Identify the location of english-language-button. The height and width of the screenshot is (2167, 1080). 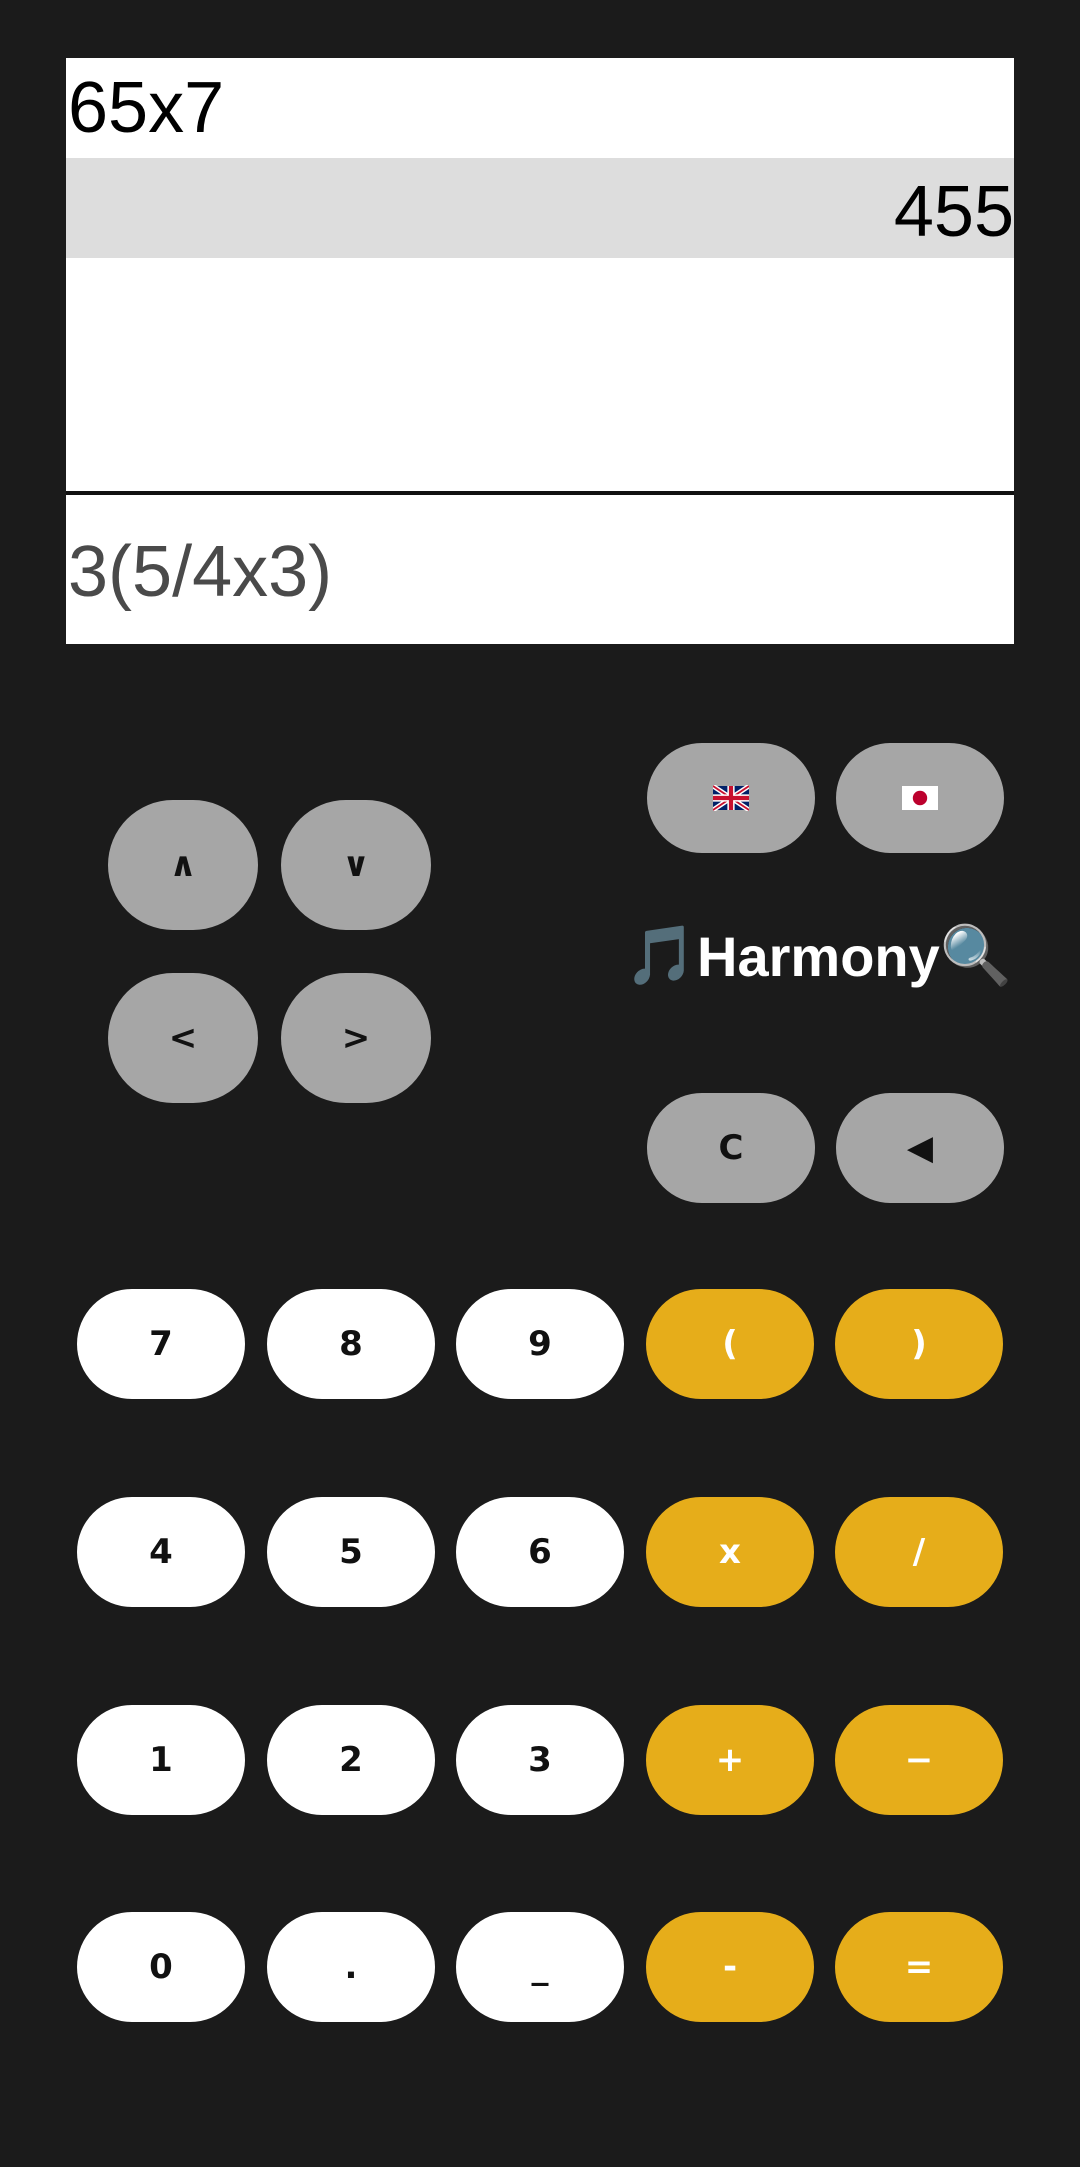
(731, 798).